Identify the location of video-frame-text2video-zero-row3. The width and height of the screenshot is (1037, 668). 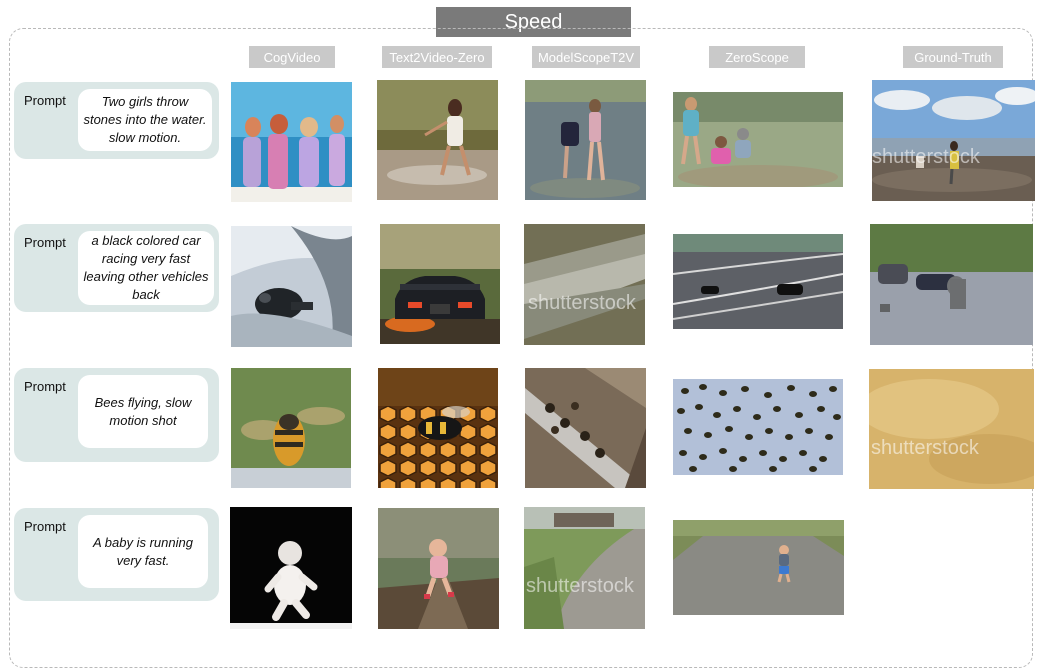
(438, 428).